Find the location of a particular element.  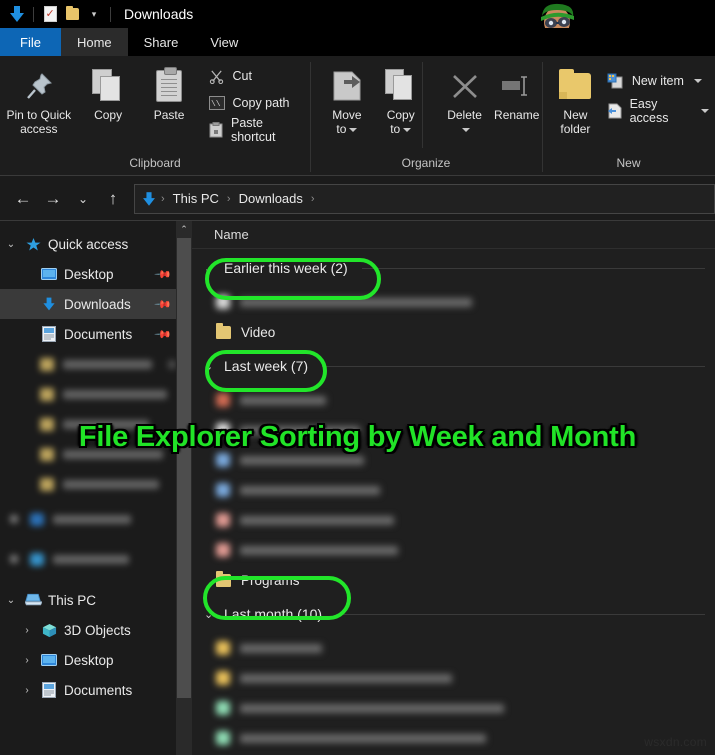

properties-icon is located at coordinates (50, 14).